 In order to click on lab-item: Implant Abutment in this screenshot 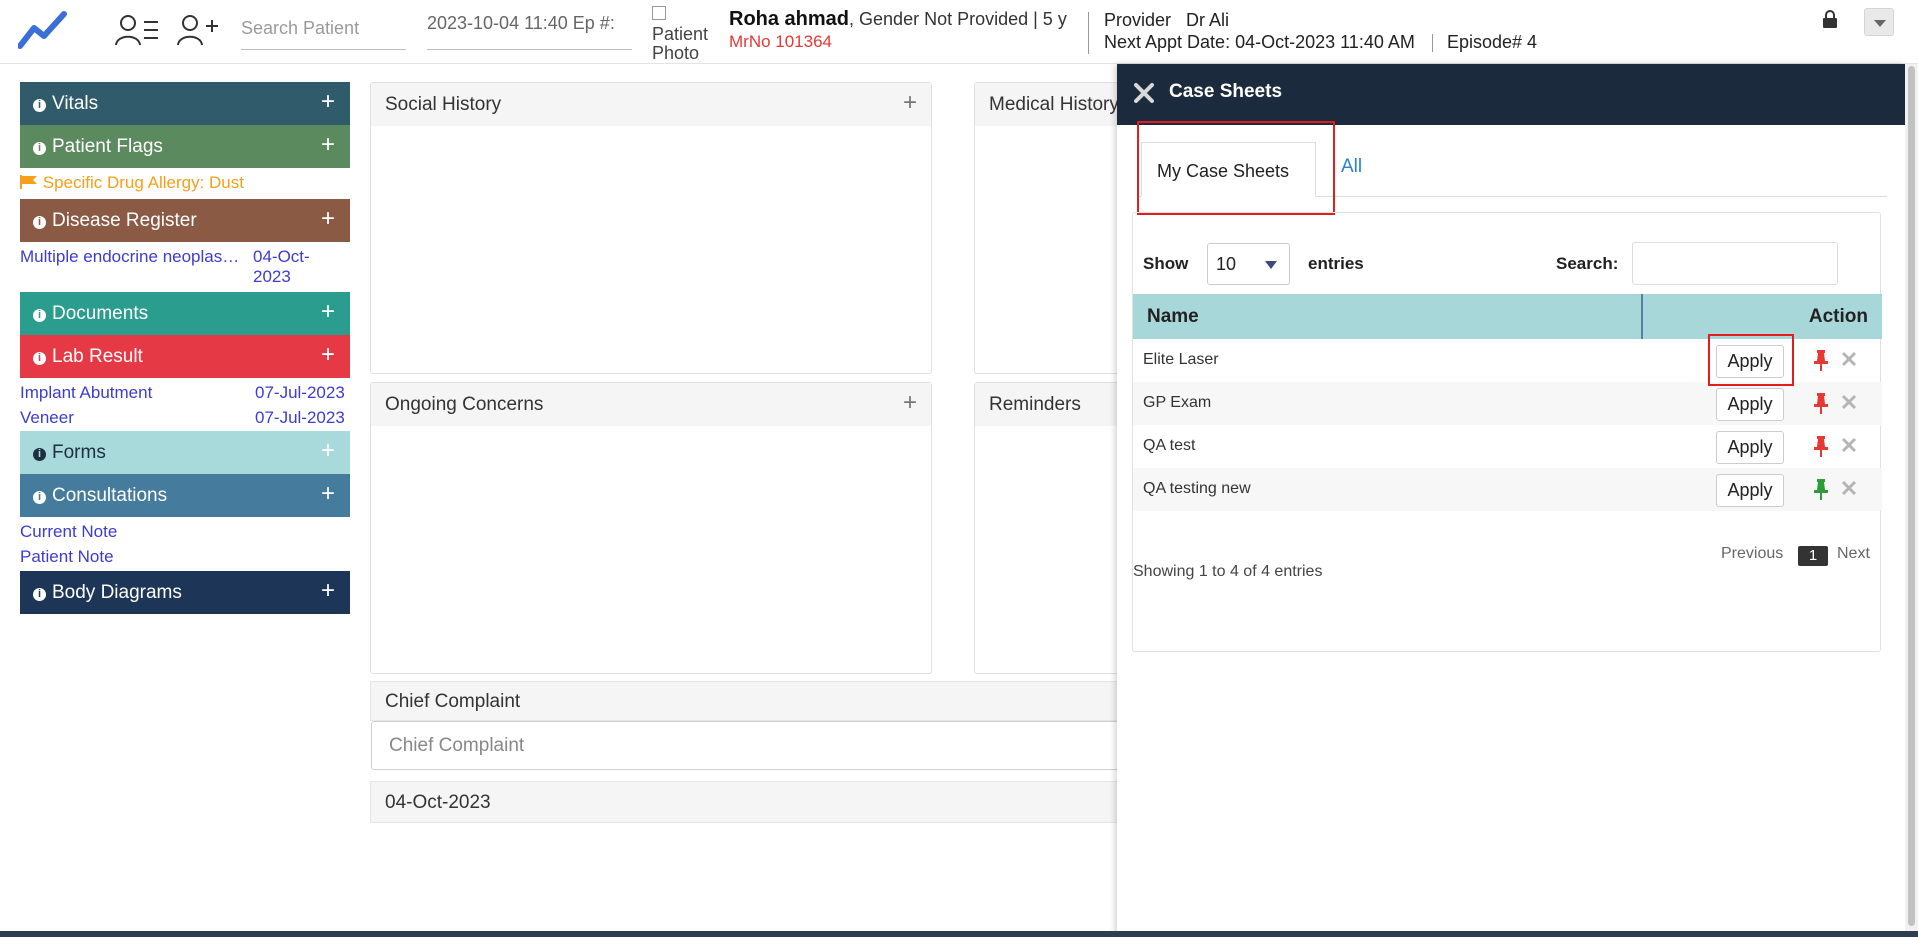, I will do `click(86, 393)`.